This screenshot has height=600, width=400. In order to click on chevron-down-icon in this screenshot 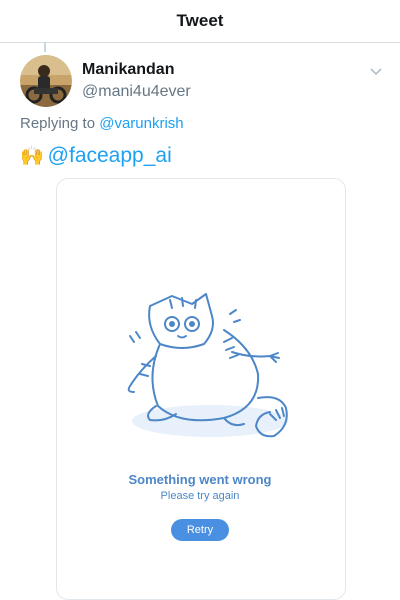, I will do `click(376, 72)`.